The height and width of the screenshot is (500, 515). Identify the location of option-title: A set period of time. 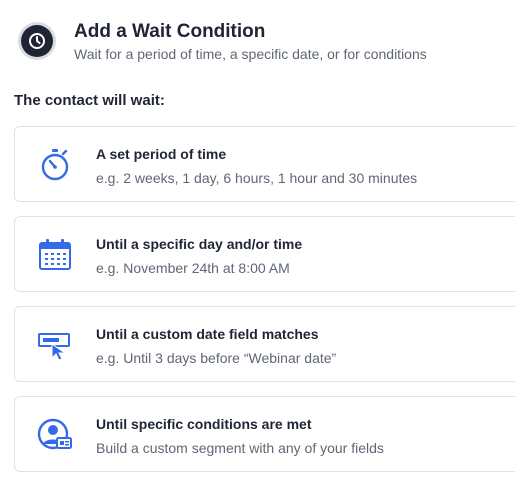
(161, 154).